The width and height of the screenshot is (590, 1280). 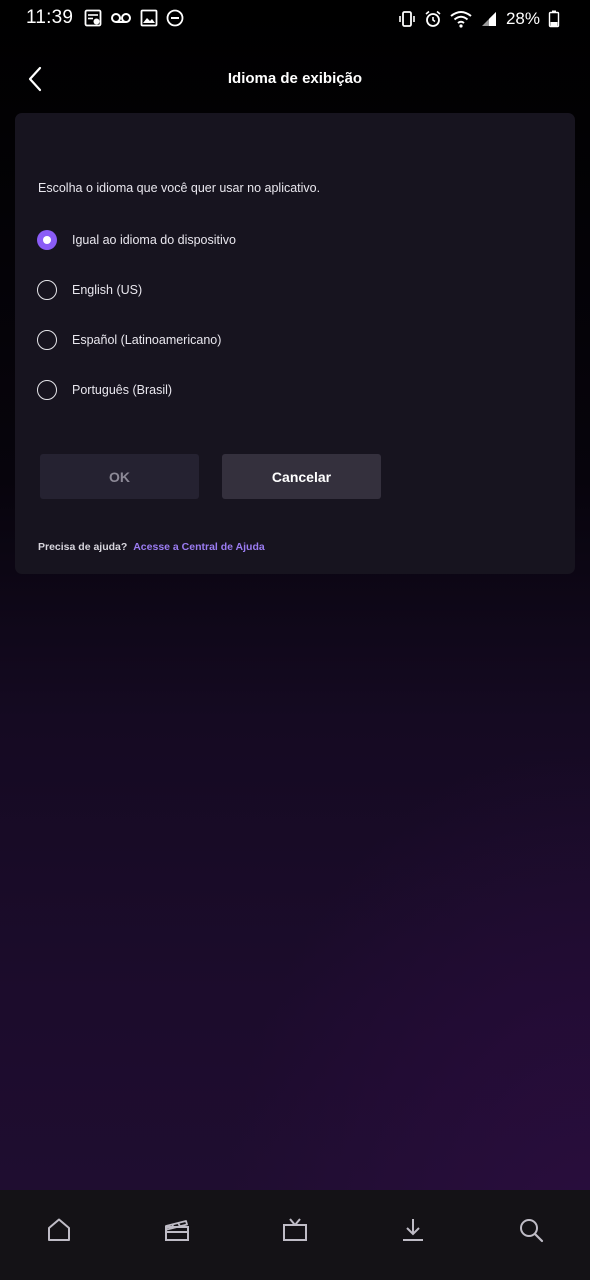 I want to click on vibrate-icon, so click(x=407, y=19).